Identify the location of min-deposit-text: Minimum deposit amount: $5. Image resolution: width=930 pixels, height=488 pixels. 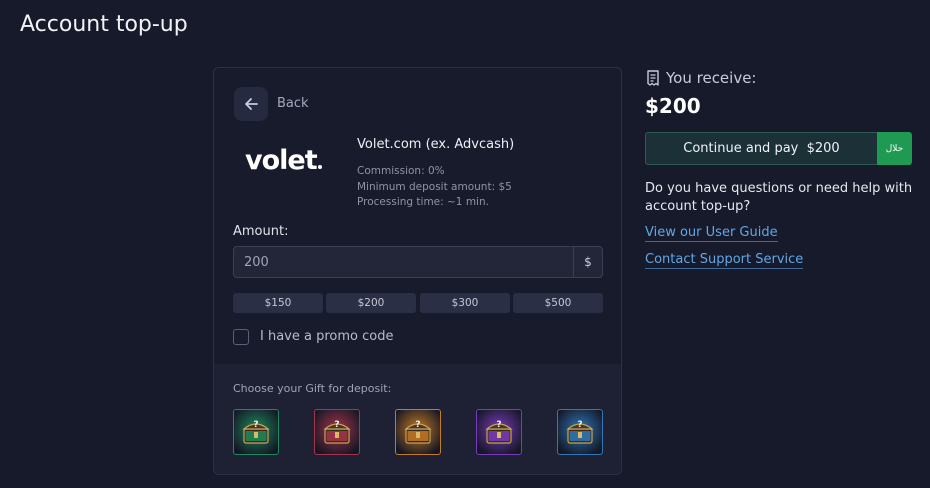
(434, 186).